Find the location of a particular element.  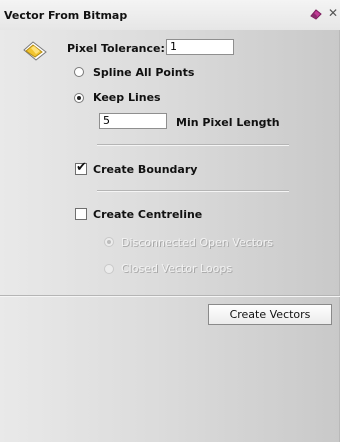

create-boundary-label: Create Boundary is located at coordinates (145, 169).